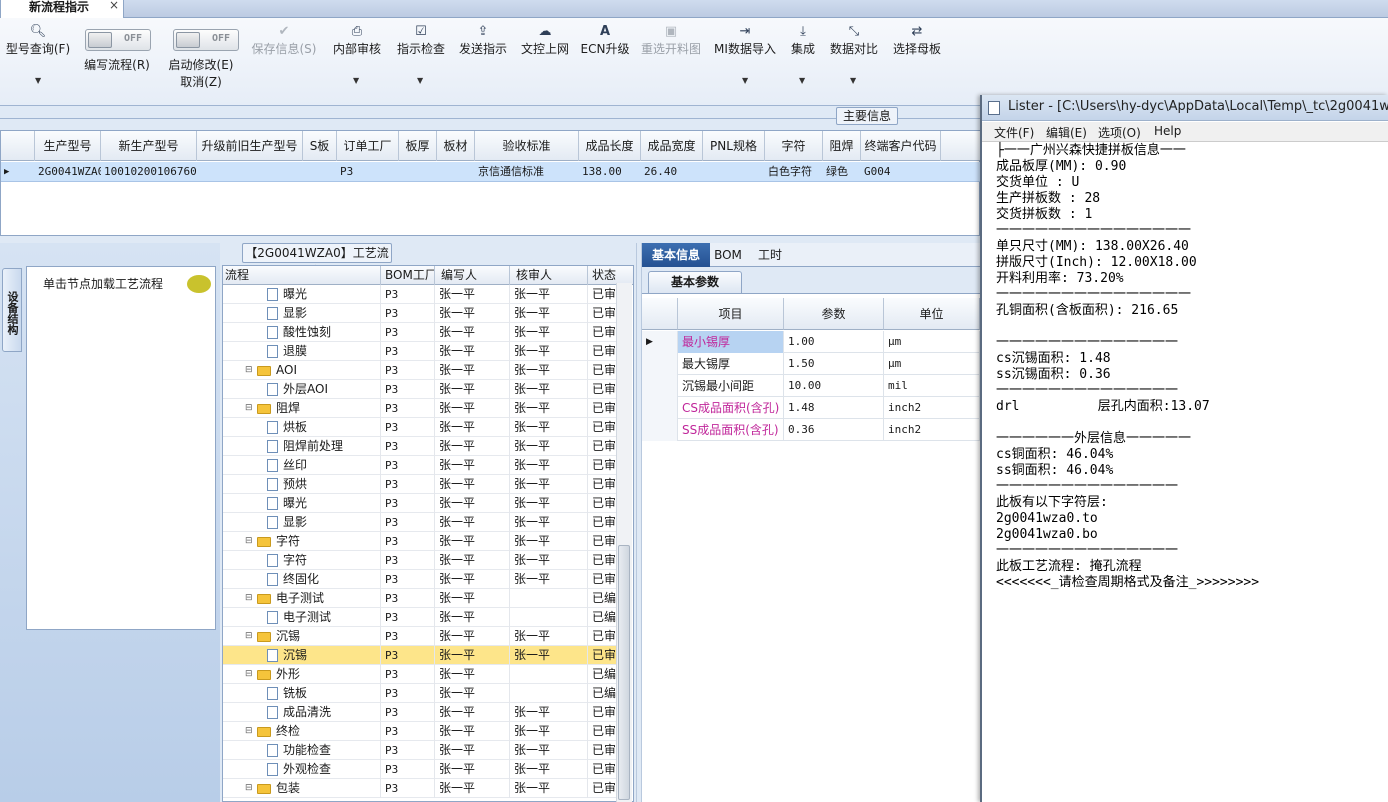 This screenshot has height=802, width=1388. What do you see at coordinates (302, 541) in the screenshot?
I see `tree-node: ⊟ 字符` at bounding box center [302, 541].